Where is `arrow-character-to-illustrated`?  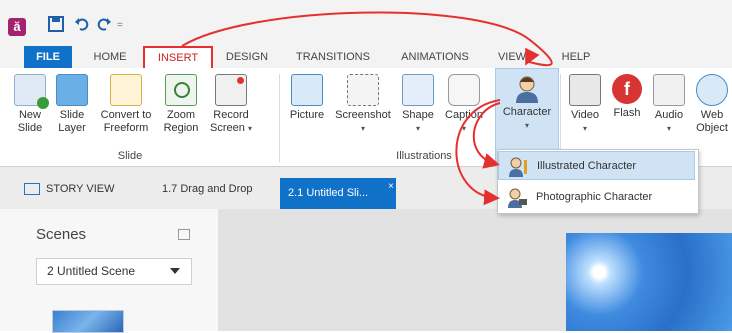
arrow-character-to-illustrated is located at coordinates (486, 135).